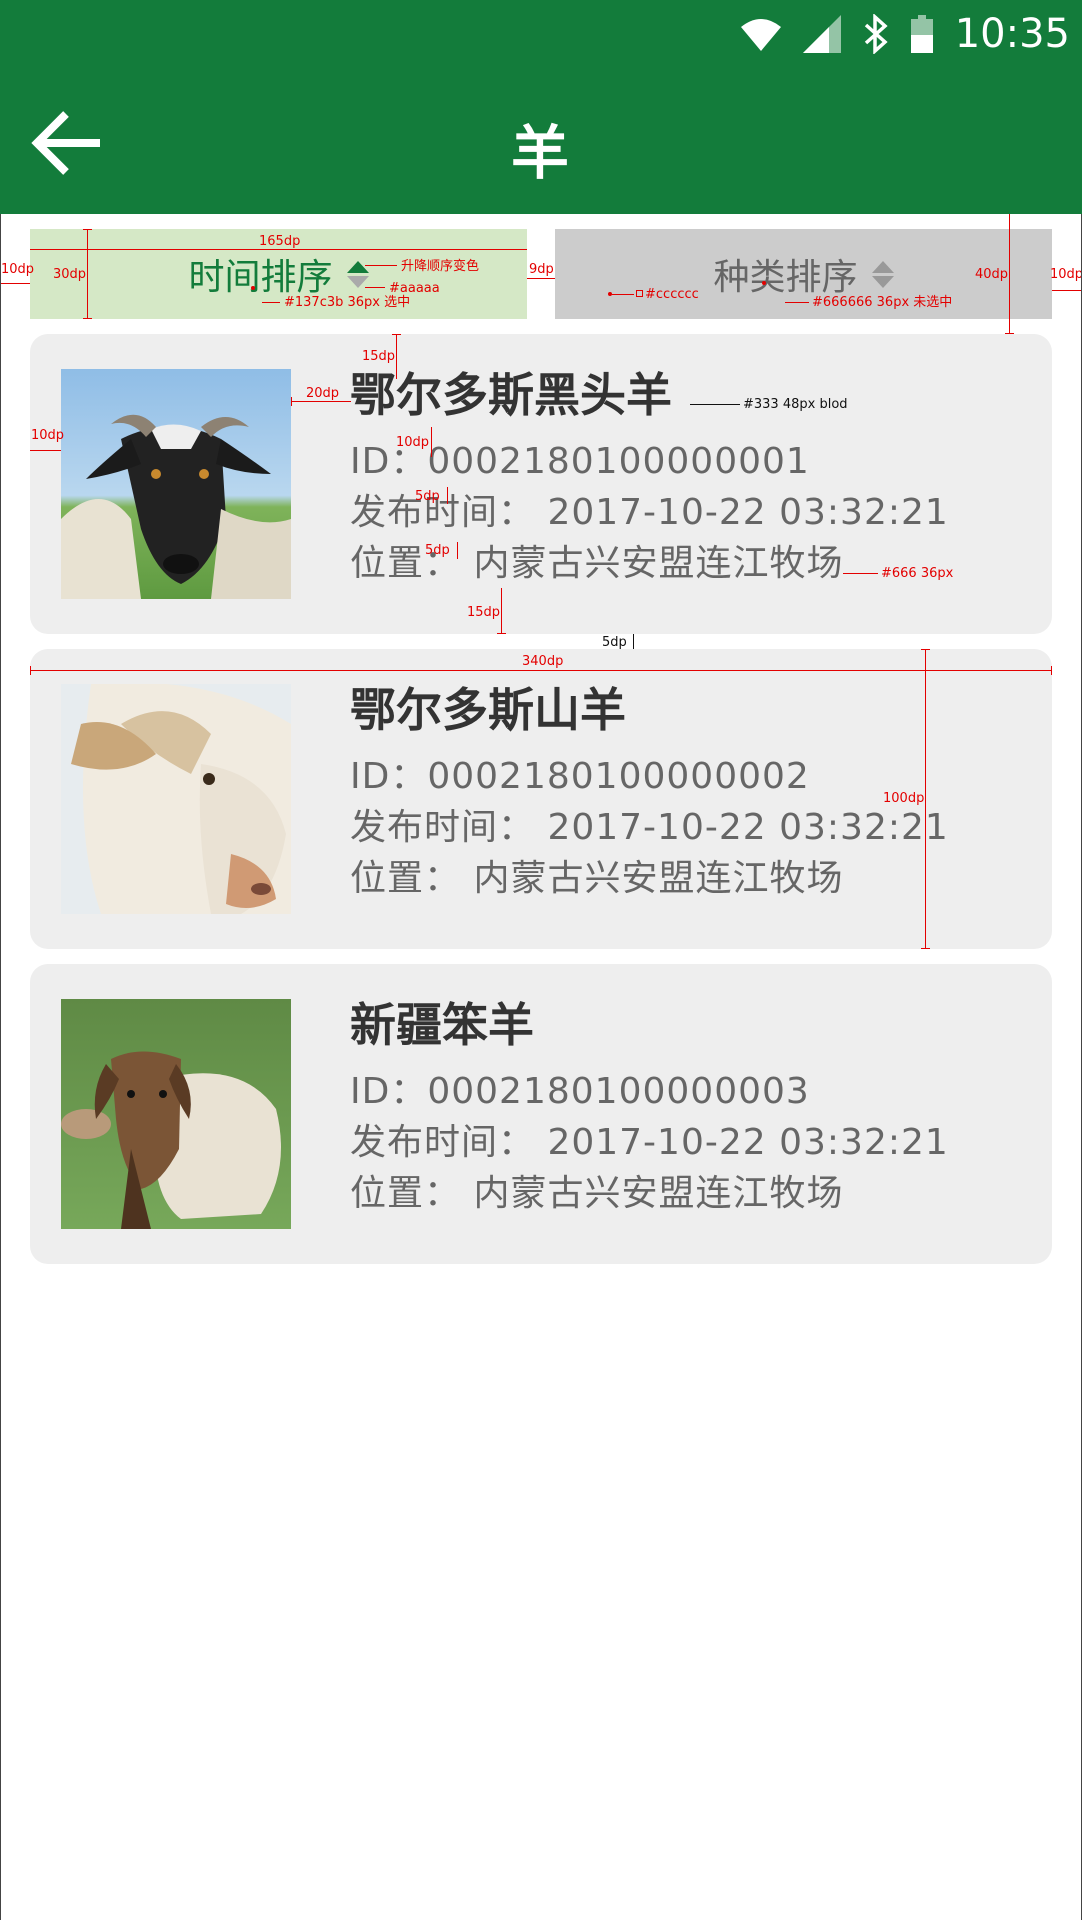 This screenshot has height=1920, width=1082. What do you see at coordinates (18, 269) in the screenshot?
I see `annotation-left-10: 10dp` at bounding box center [18, 269].